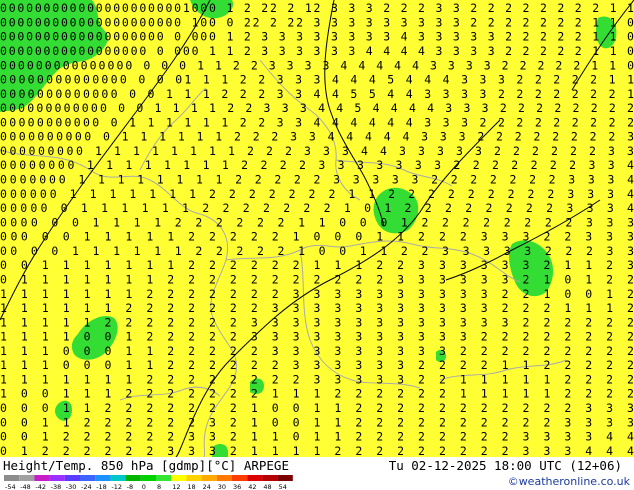 The image size is (634, 490). Describe the element at coordinates (267, 486) in the screenshot. I see `color-scale-tick-label: 48` at that location.